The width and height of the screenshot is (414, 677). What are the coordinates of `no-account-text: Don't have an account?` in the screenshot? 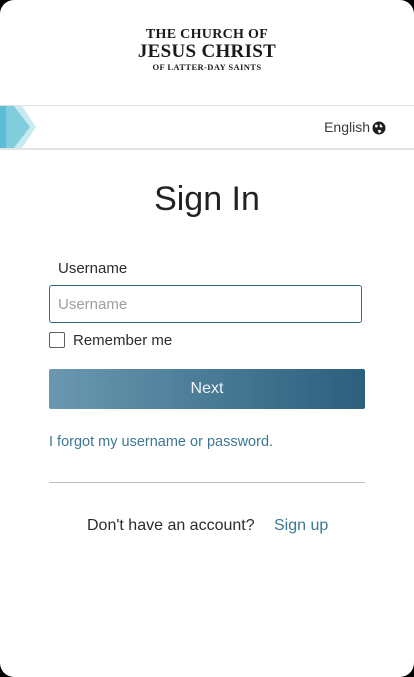 It's located at (171, 525).